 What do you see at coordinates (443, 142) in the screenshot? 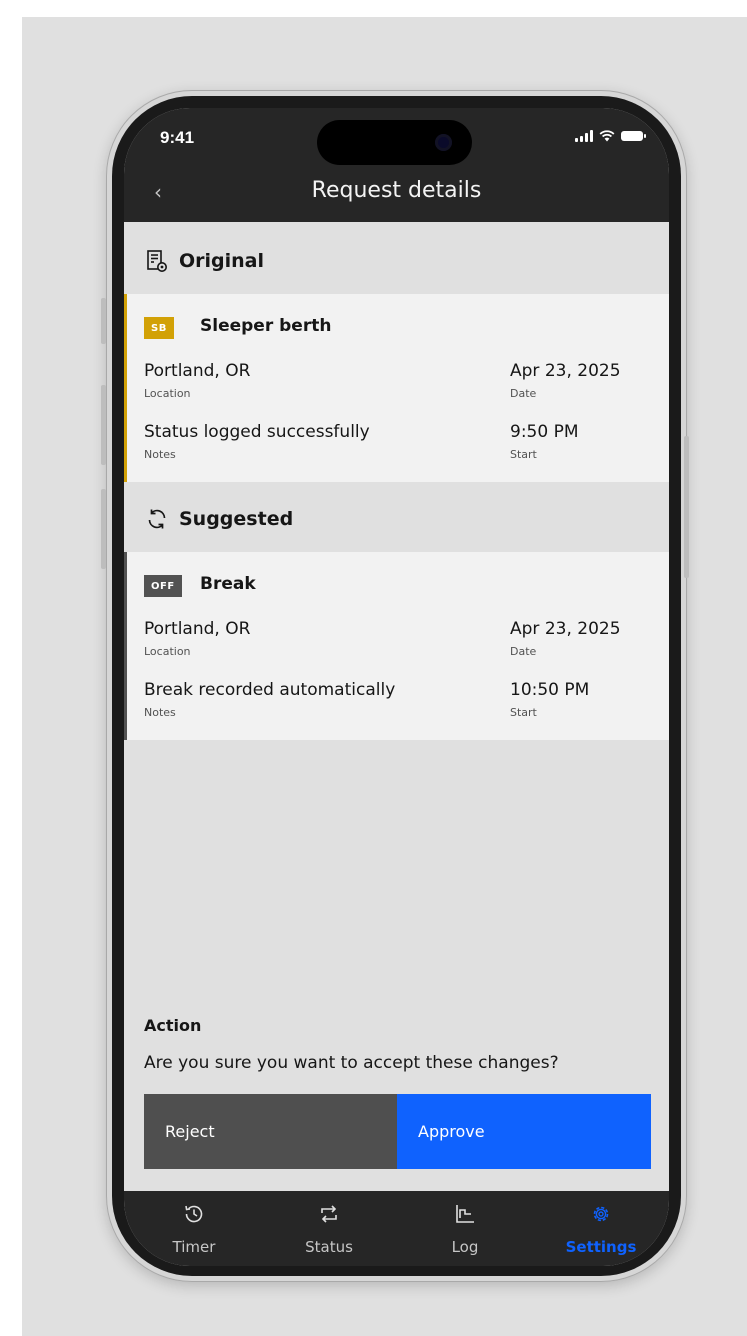
I see `camera-icon` at bounding box center [443, 142].